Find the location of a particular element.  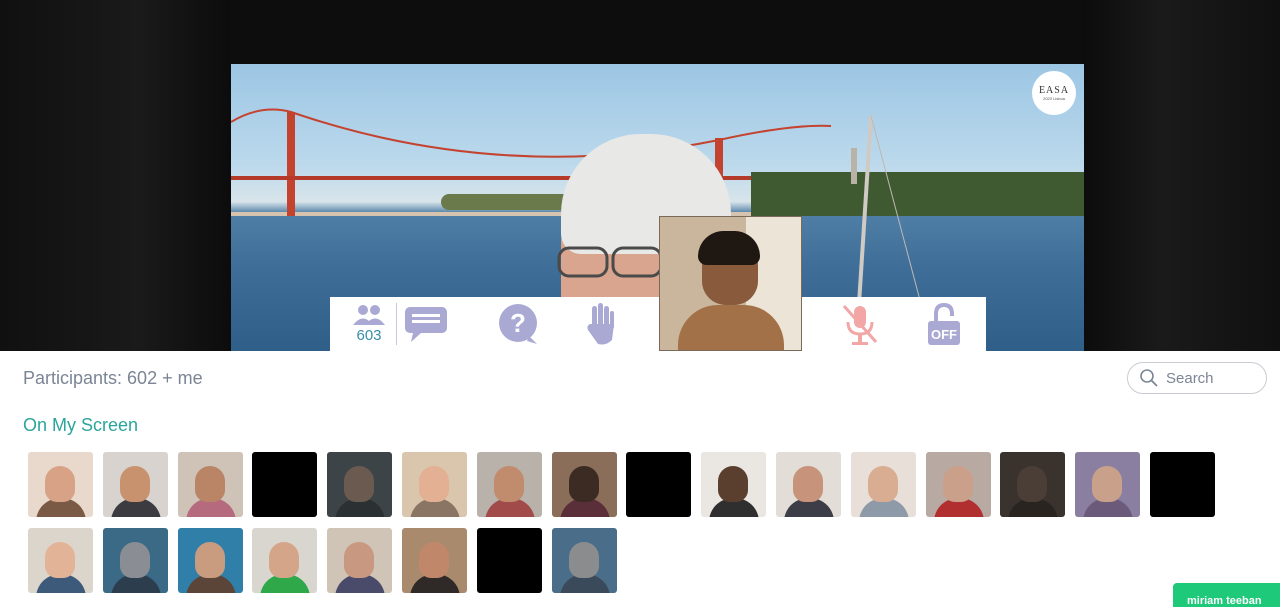

question-icon: ? is located at coordinates (518, 324).